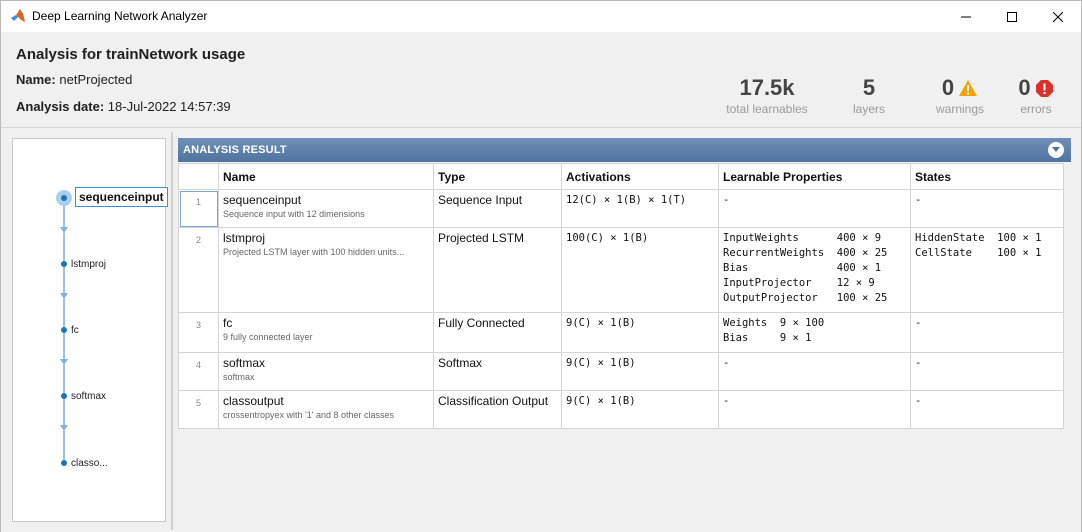 This screenshot has height=532, width=1082. What do you see at coordinates (326, 176) in the screenshot?
I see `column-header-name: Name` at bounding box center [326, 176].